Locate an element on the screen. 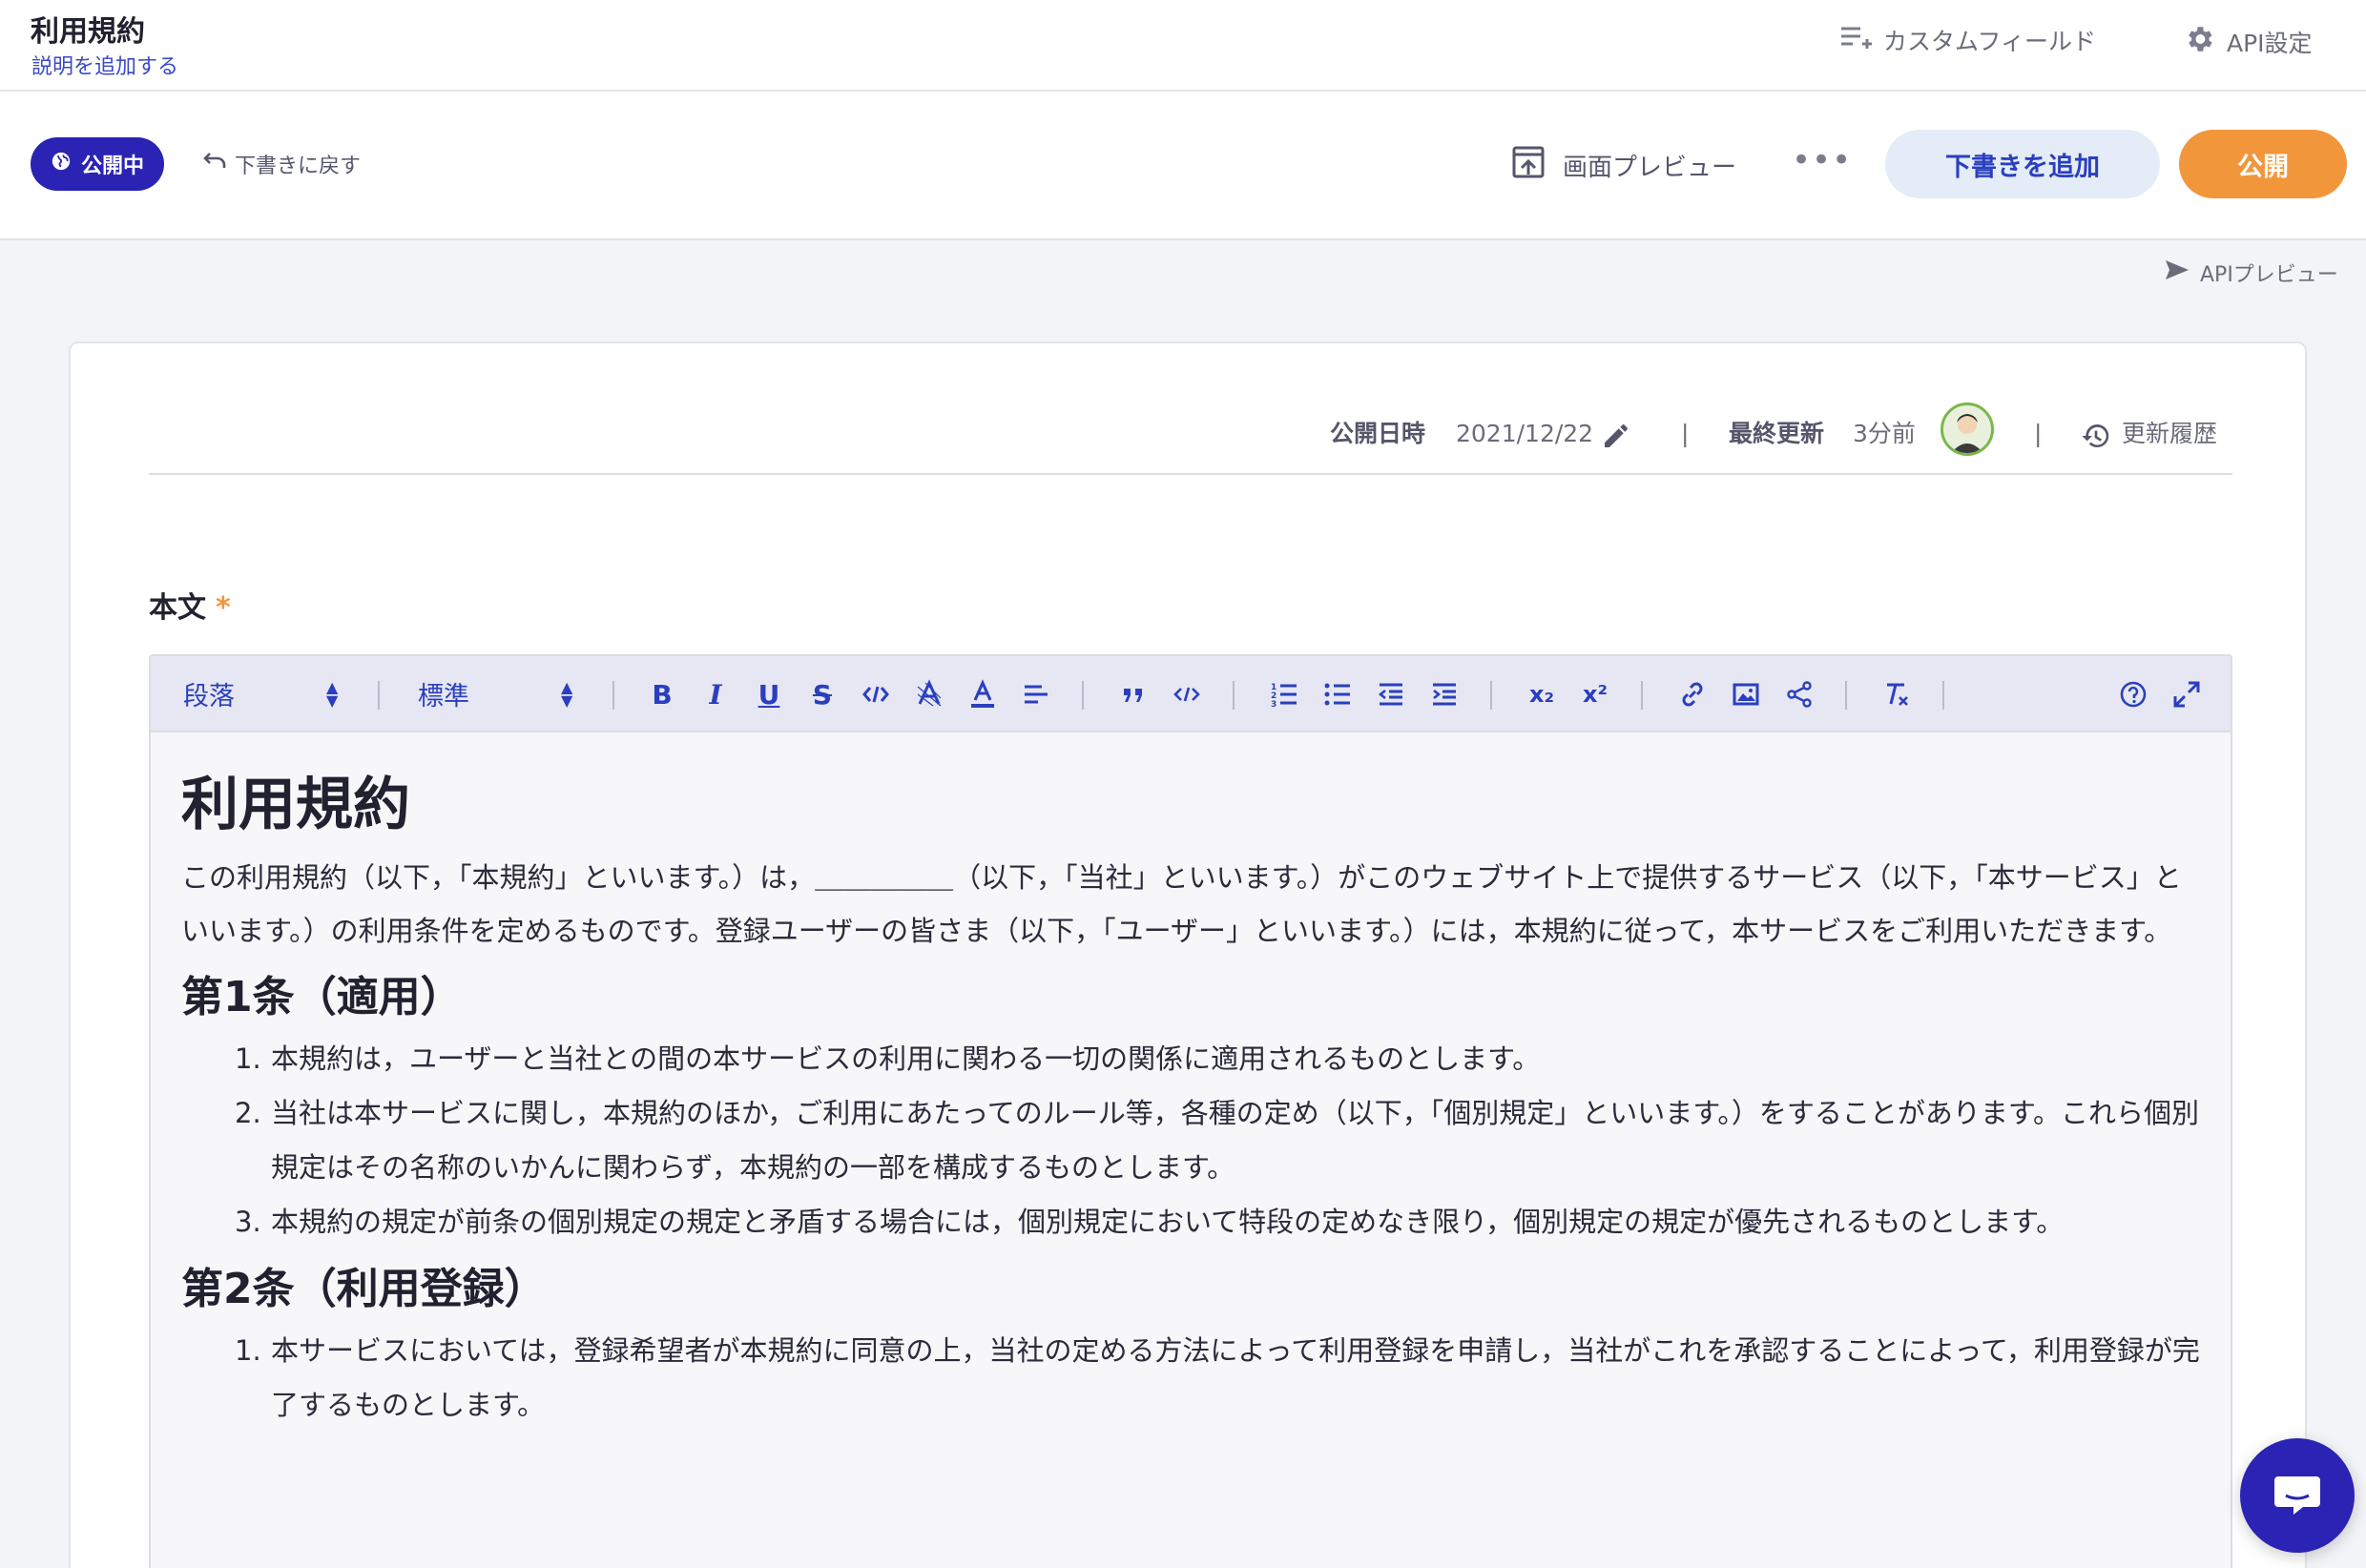  superscript-icon: x² is located at coordinates (1595, 694).